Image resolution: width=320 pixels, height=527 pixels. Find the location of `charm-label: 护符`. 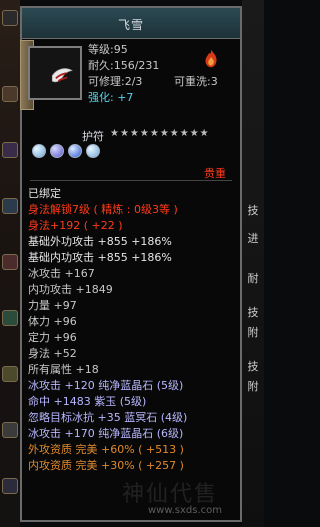

charm-label: 护符 is located at coordinates (93, 136).